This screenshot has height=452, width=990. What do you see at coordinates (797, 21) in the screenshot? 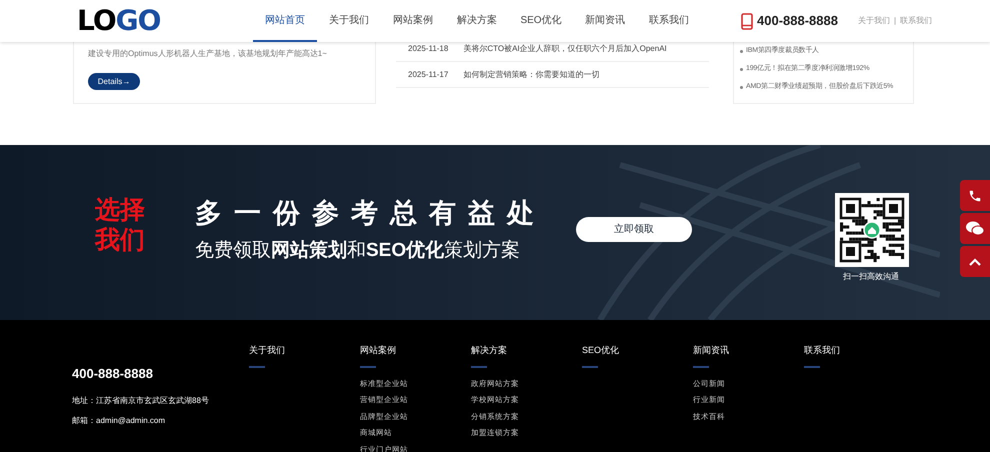
I see `phone-number: 400-888-8888` at bounding box center [797, 21].